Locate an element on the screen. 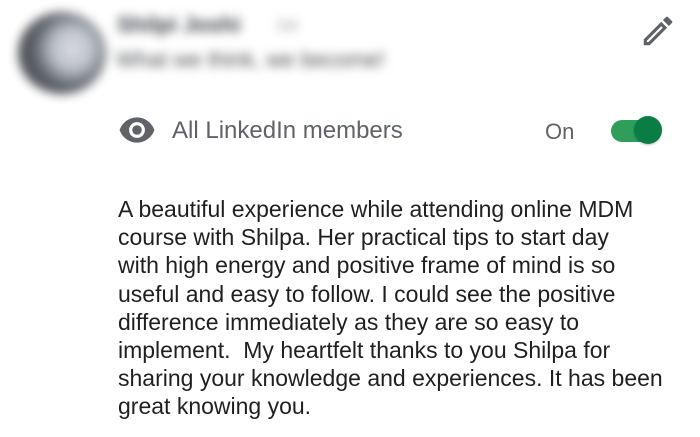  author-name: Shilpi Joshi is located at coordinates (178, 25).